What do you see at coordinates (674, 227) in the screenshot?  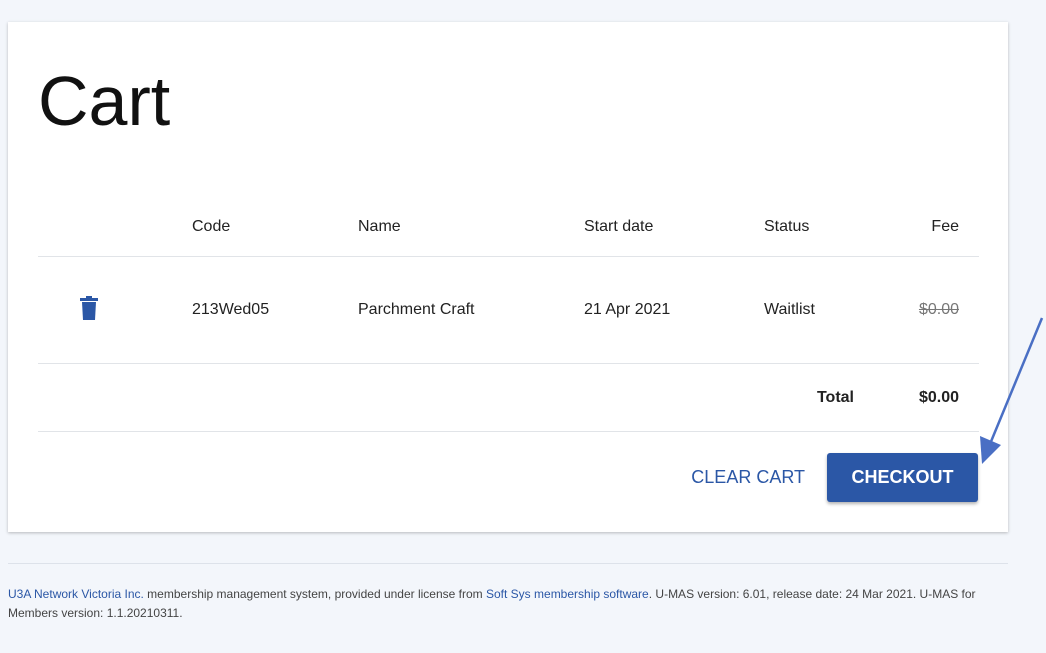 I see `header-start-date: Start date` at bounding box center [674, 227].